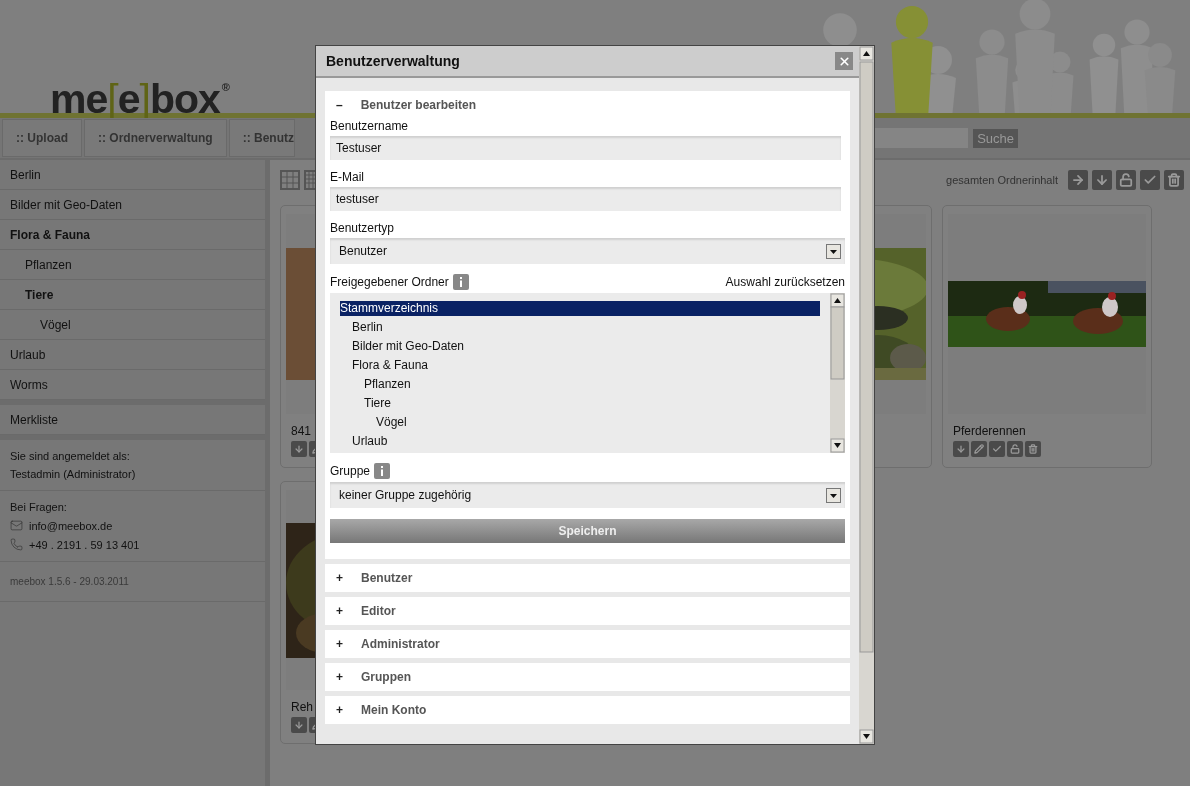 This screenshot has height=786, width=1190. Describe the element at coordinates (16, 525) in the screenshot. I see `mail-icon` at that location.